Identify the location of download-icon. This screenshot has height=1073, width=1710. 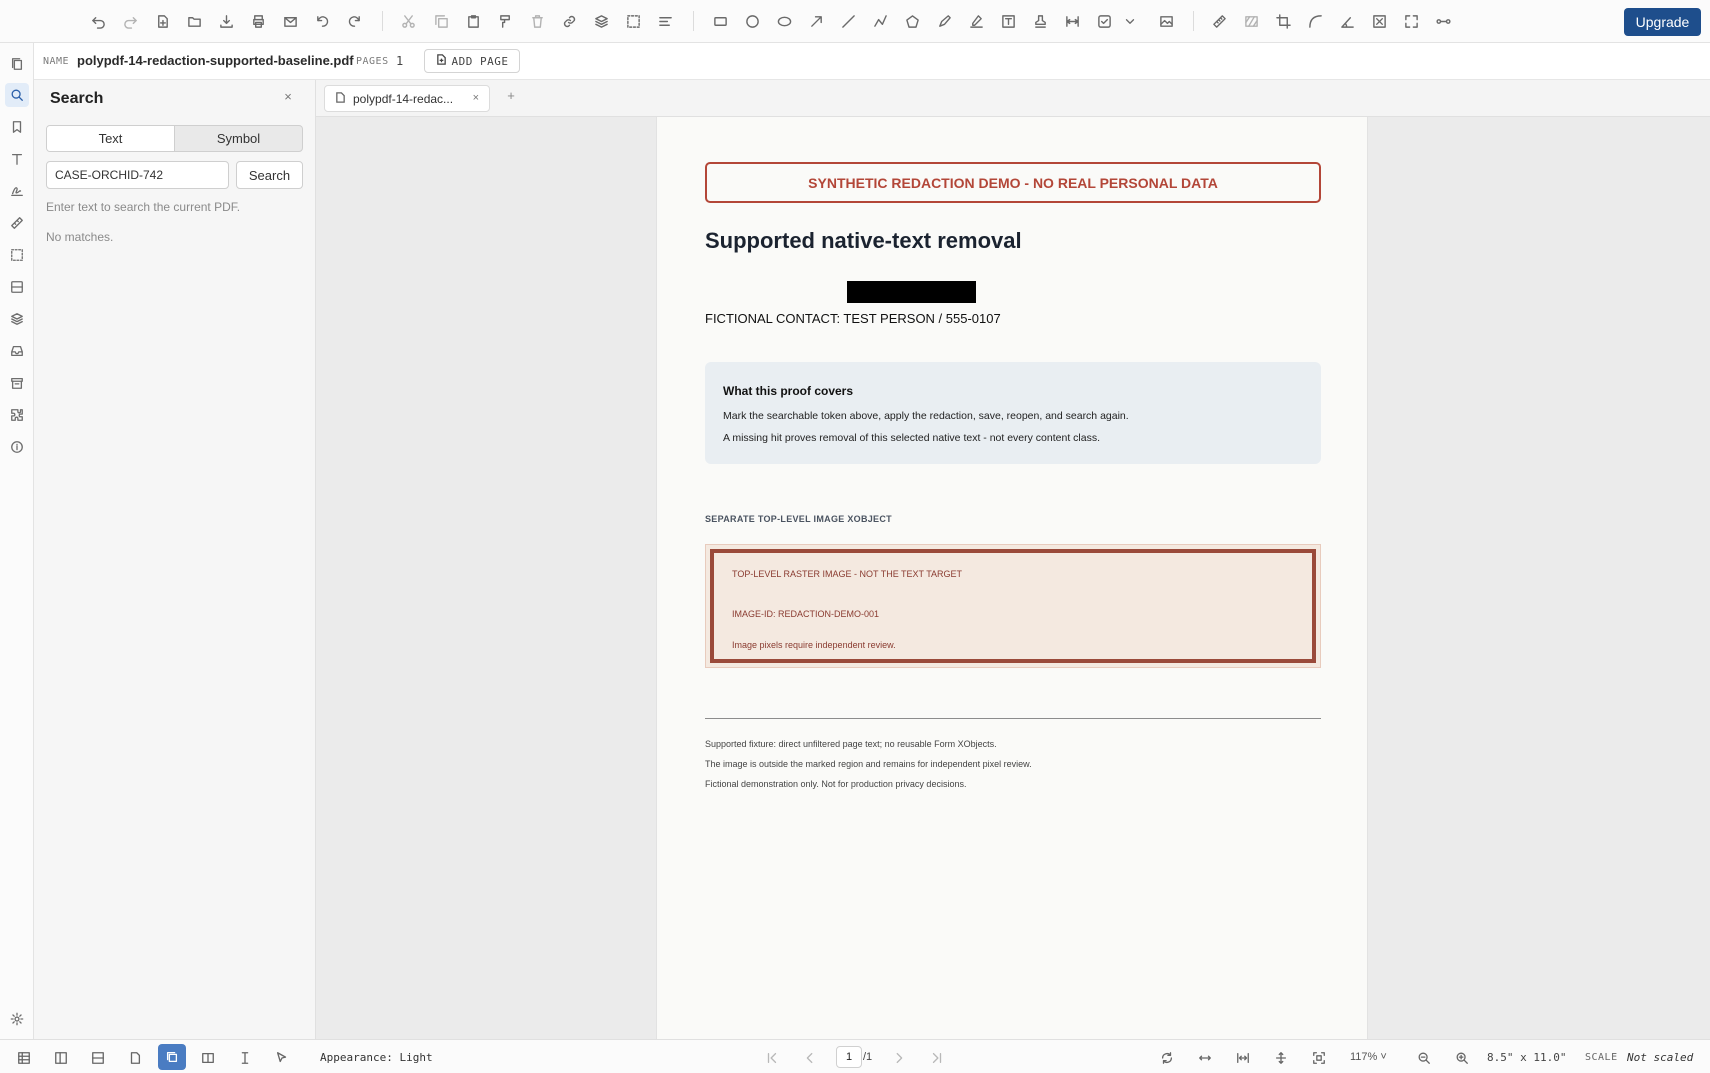
(226, 21).